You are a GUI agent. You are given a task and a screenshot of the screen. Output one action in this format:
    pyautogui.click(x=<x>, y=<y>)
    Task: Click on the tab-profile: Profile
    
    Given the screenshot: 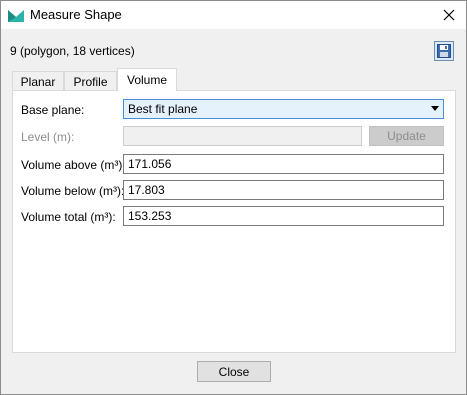 What is the action you would take?
    pyautogui.click(x=90, y=81)
    